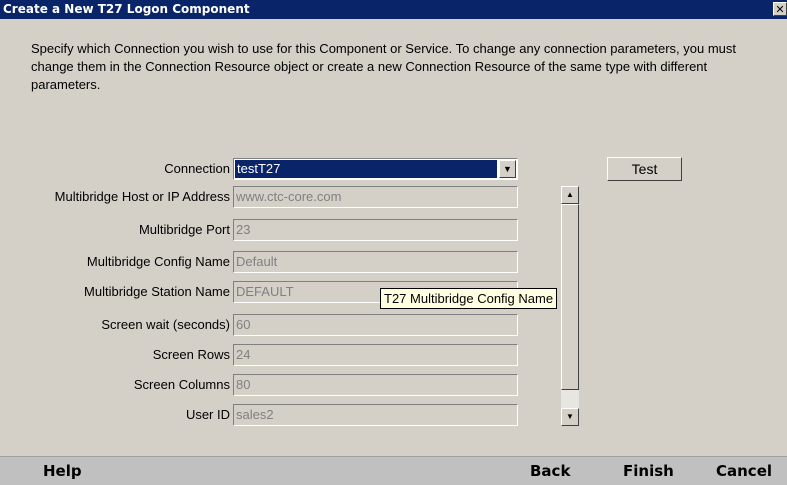 This screenshot has height=485, width=787. Describe the element at coordinates (375, 355) in the screenshot. I see `screen-rows-field: 24` at that location.